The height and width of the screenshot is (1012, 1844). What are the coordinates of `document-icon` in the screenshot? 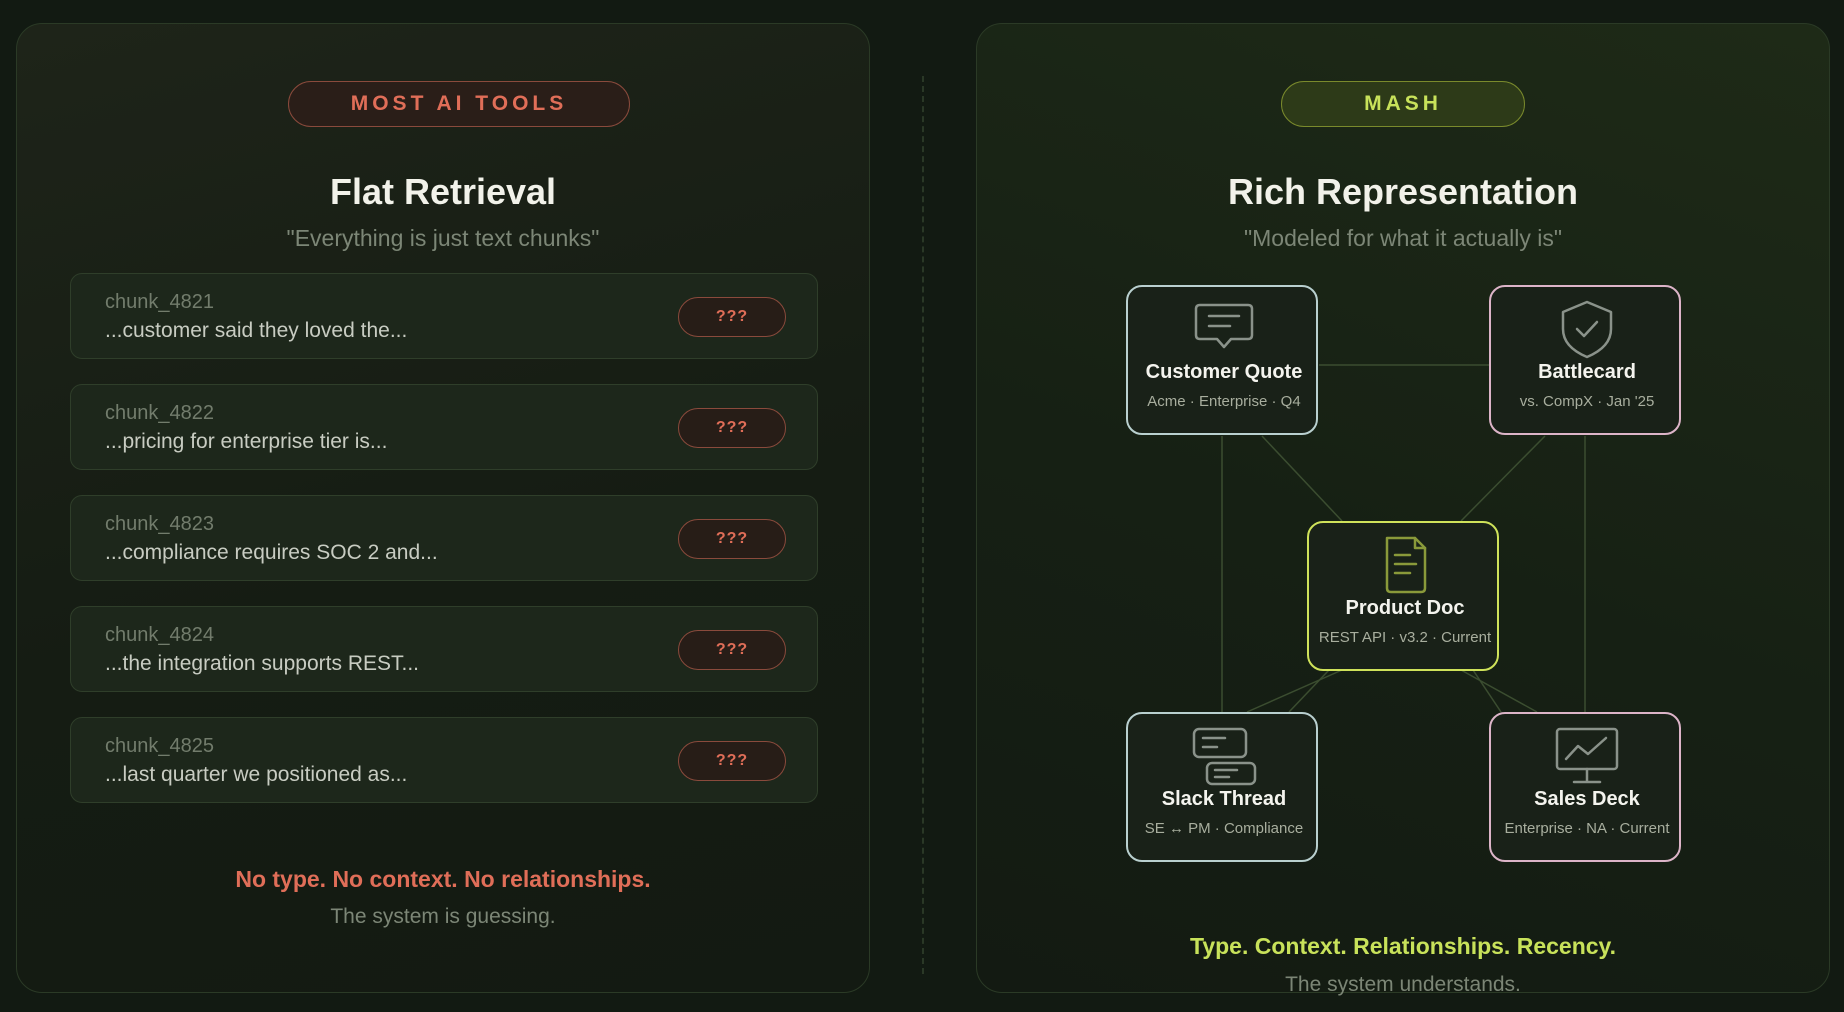 It's located at (1406, 565).